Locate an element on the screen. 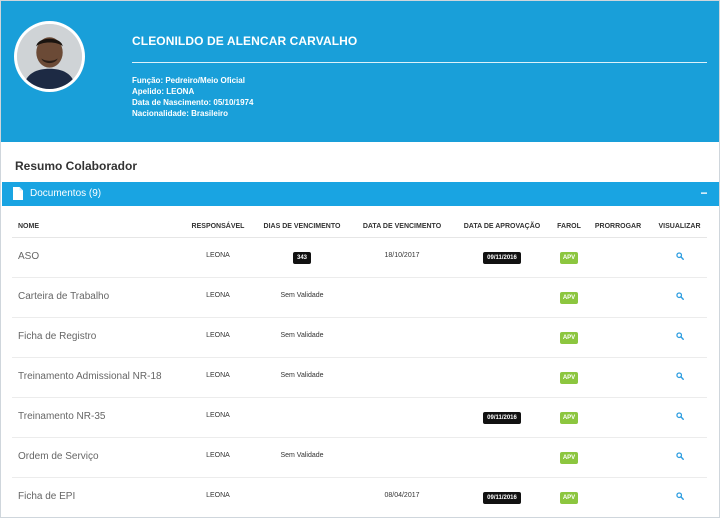 The height and width of the screenshot is (518, 720). days-badge: 343 is located at coordinates (301, 258).